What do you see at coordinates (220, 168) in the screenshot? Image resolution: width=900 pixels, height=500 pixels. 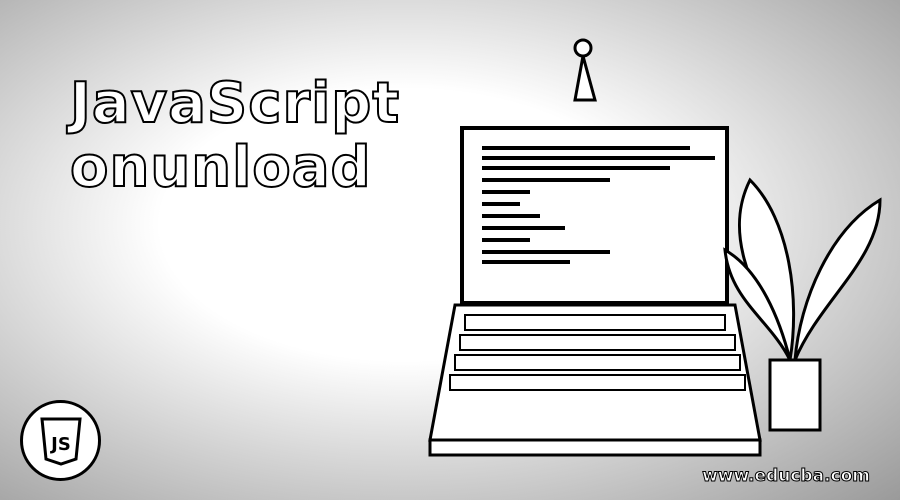 I see `title-line-2: onunload` at bounding box center [220, 168].